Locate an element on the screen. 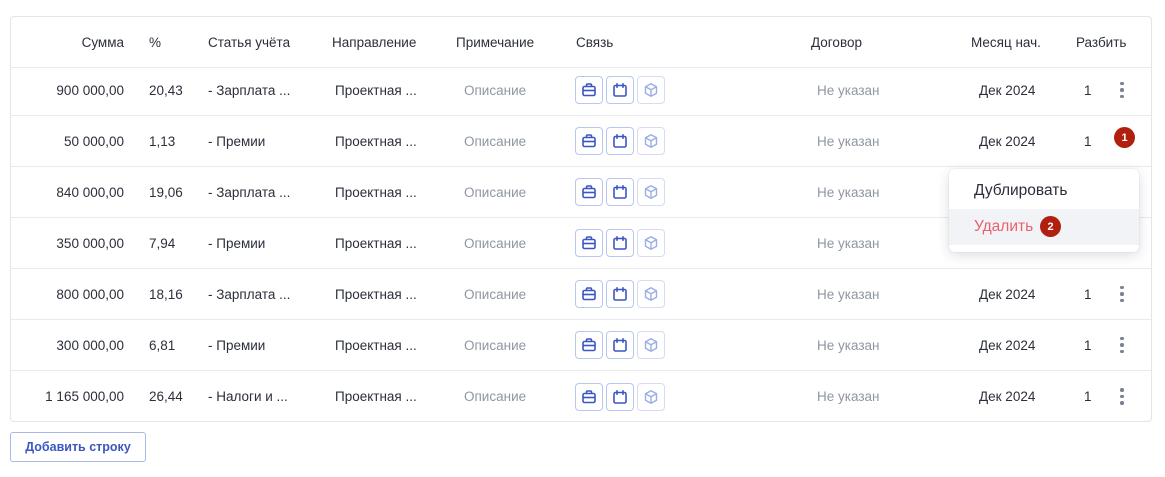 The width and height of the screenshot is (1165, 477). sum-cell: 840 000,00 is located at coordinates (67, 192).